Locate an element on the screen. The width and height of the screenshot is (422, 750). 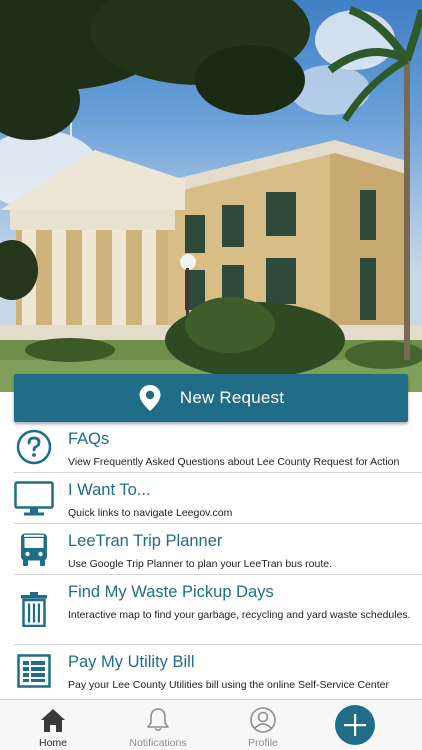
menu-item-title: Pay My Utility Bill is located at coordinates (131, 662).